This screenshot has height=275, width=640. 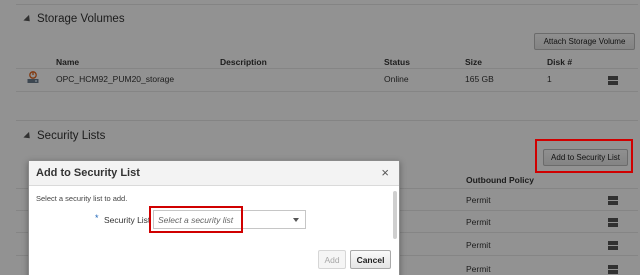 What do you see at coordinates (332, 259) in the screenshot?
I see `add-button: Add` at bounding box center [332, 259].